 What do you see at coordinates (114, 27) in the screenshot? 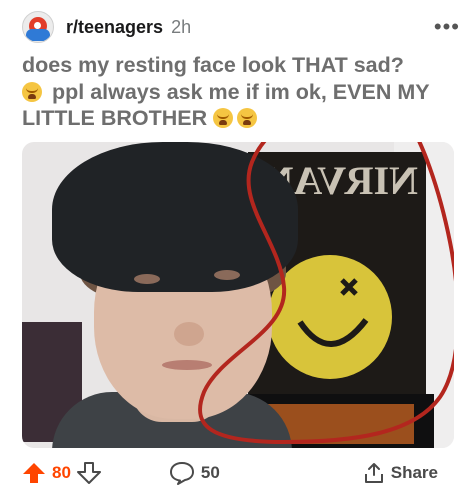
I see `subreddit-name: r/teenagers` at bounding box center [114, 27].